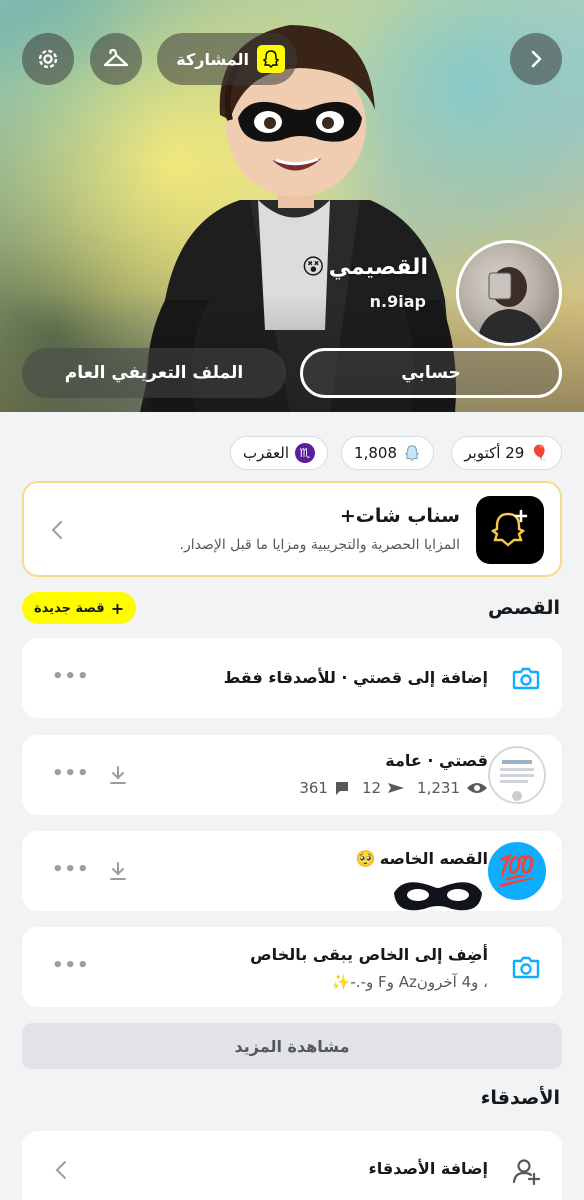 The width and height of the screenshot is (584, 1200). I want to click on story-thumbnail: 💯, so click(517, 871).